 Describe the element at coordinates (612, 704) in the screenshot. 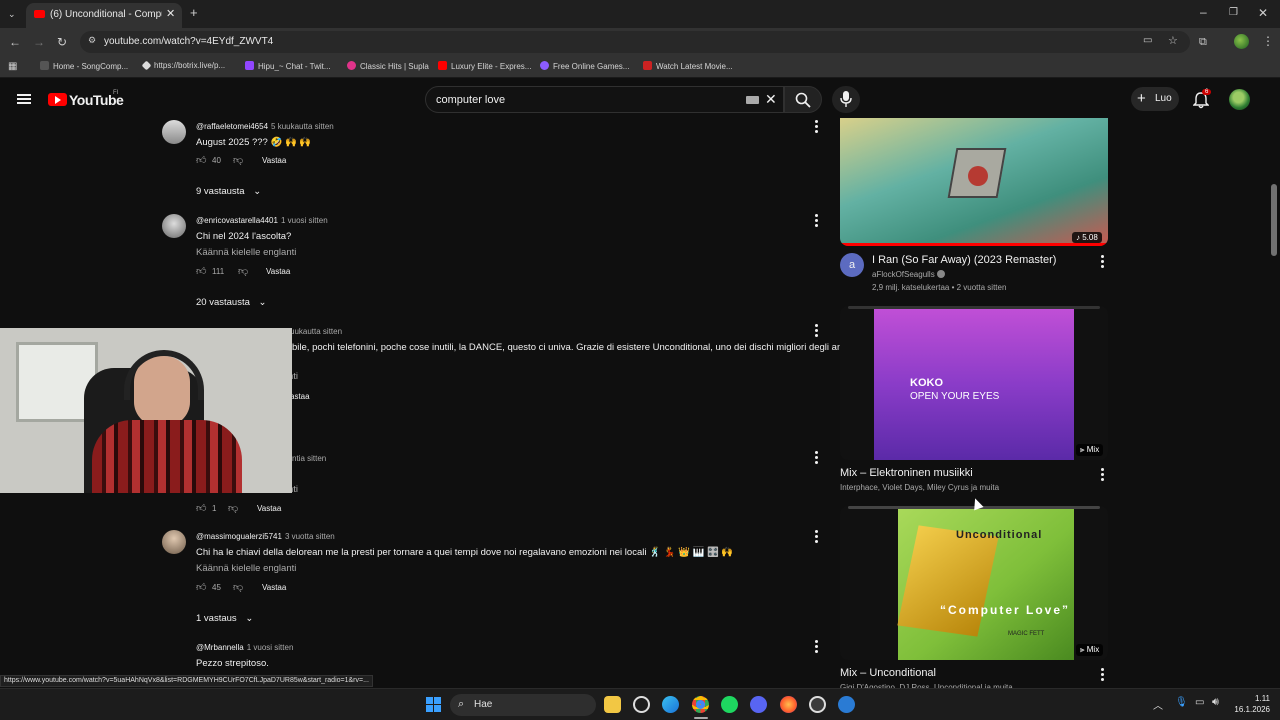

I see `file-explorer-icon` at that location.